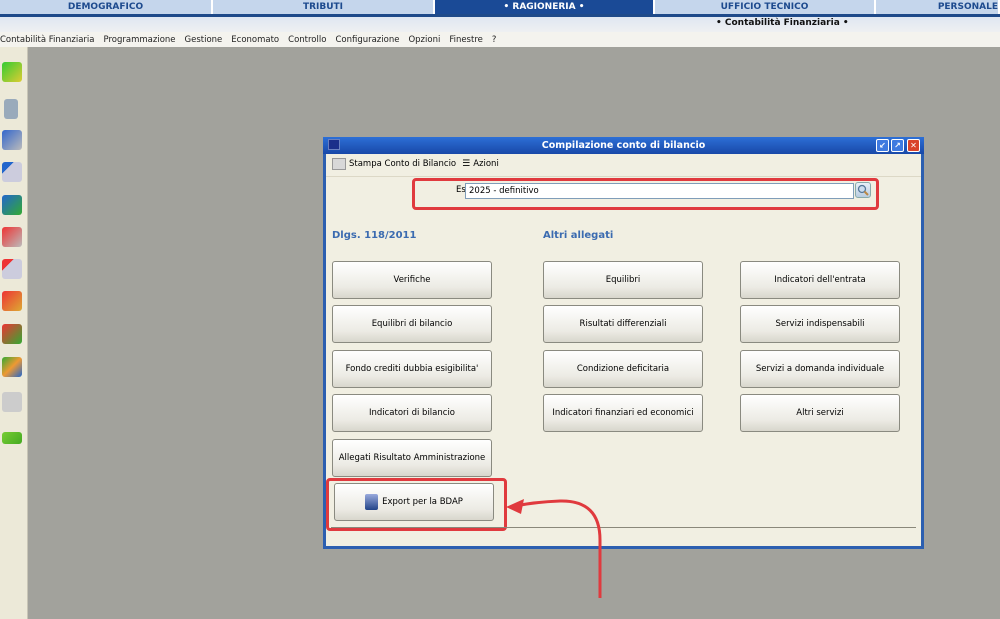 This screenshot has width=1000, height=619. Describe the element at coordinates (554, 548) in the screenshot. I see `annotation-arrow` at that location.